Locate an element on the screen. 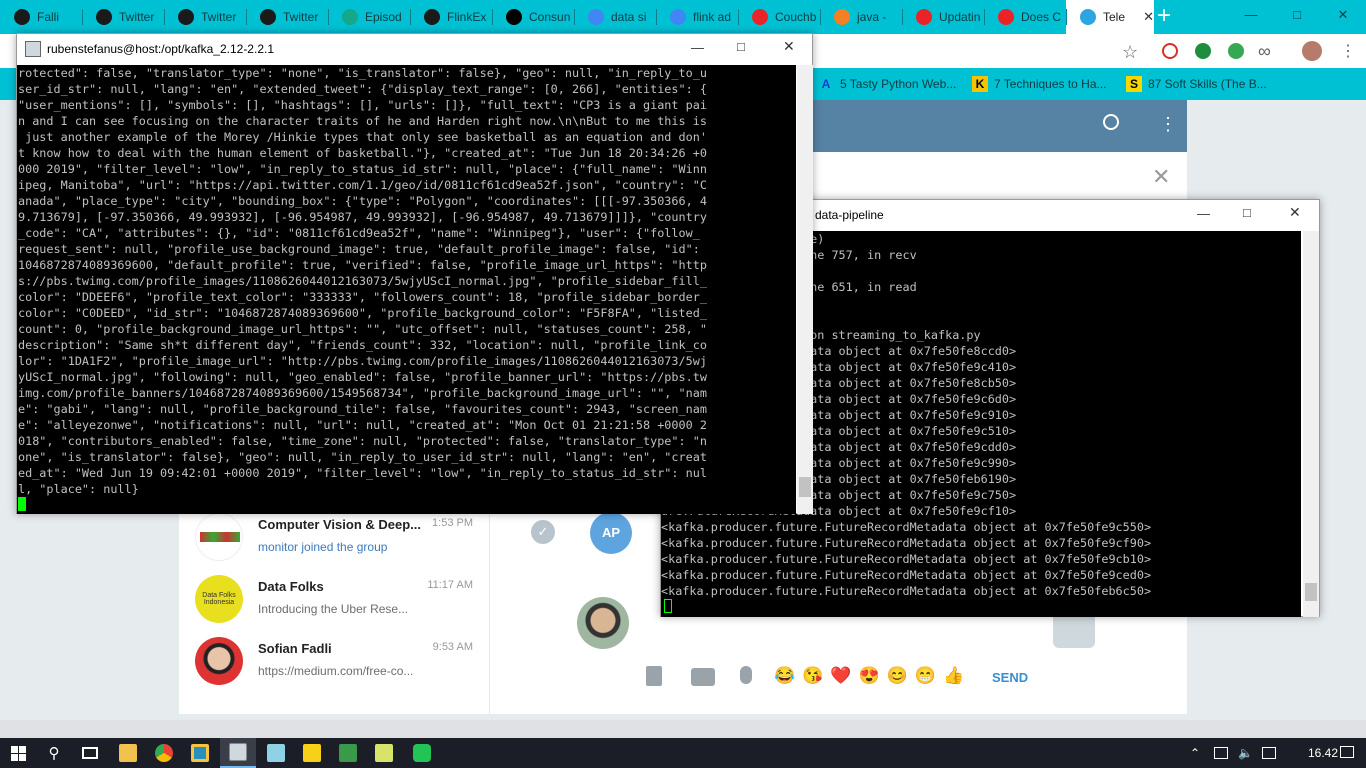  browser-tab: Couchb is located at coordinates (779, 17).